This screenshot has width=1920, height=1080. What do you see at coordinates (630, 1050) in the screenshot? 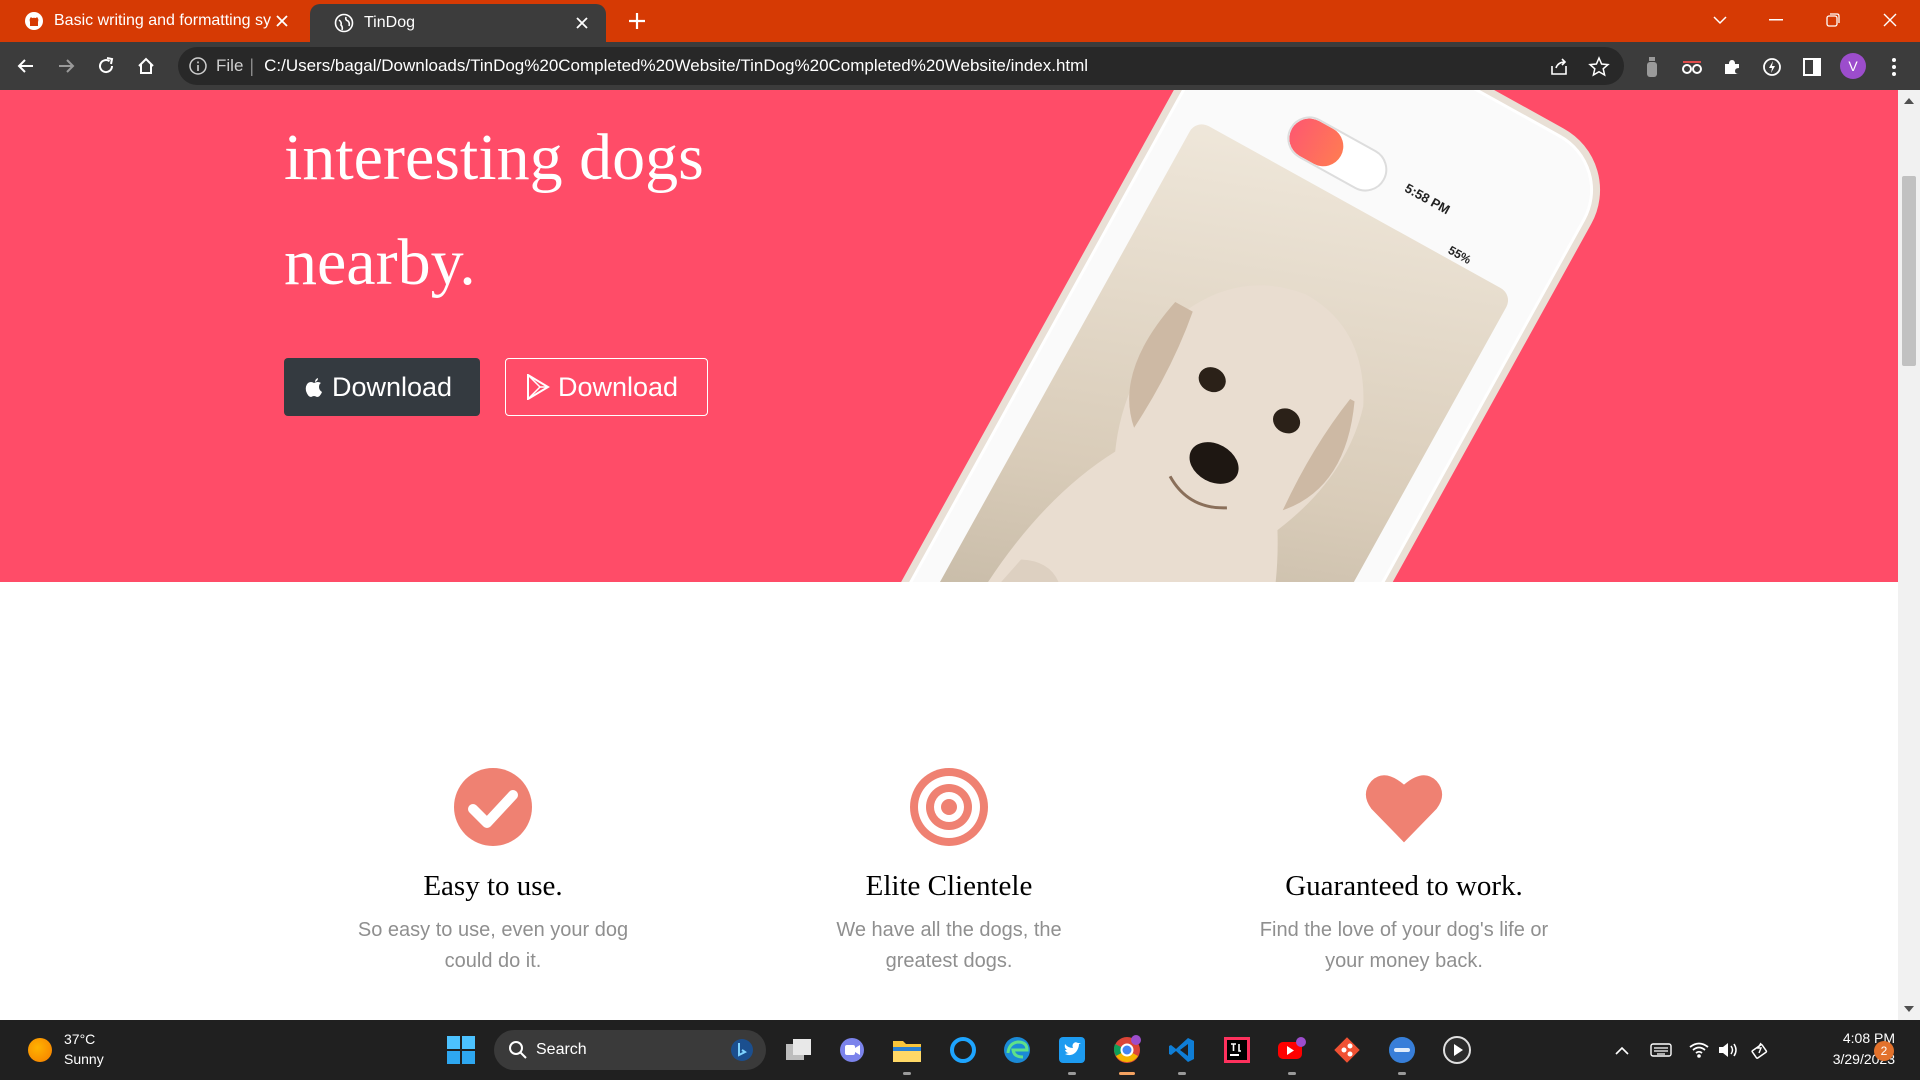
I see `taskbar-search-box: Search` at bounding box center [630, 1050].